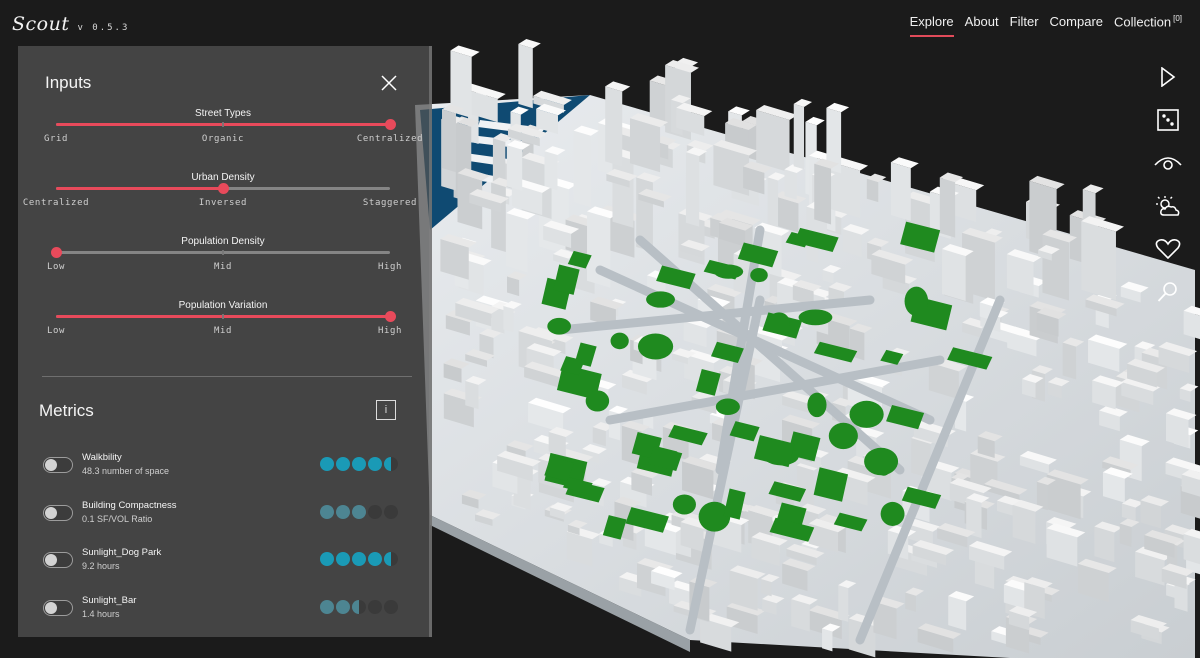 This screenshot has width=1200, height=658. What do you see at coordinates (101, 566) in the screenshot?
I see `metric-value: 9.2 hours` at bounding box center [101, 566].